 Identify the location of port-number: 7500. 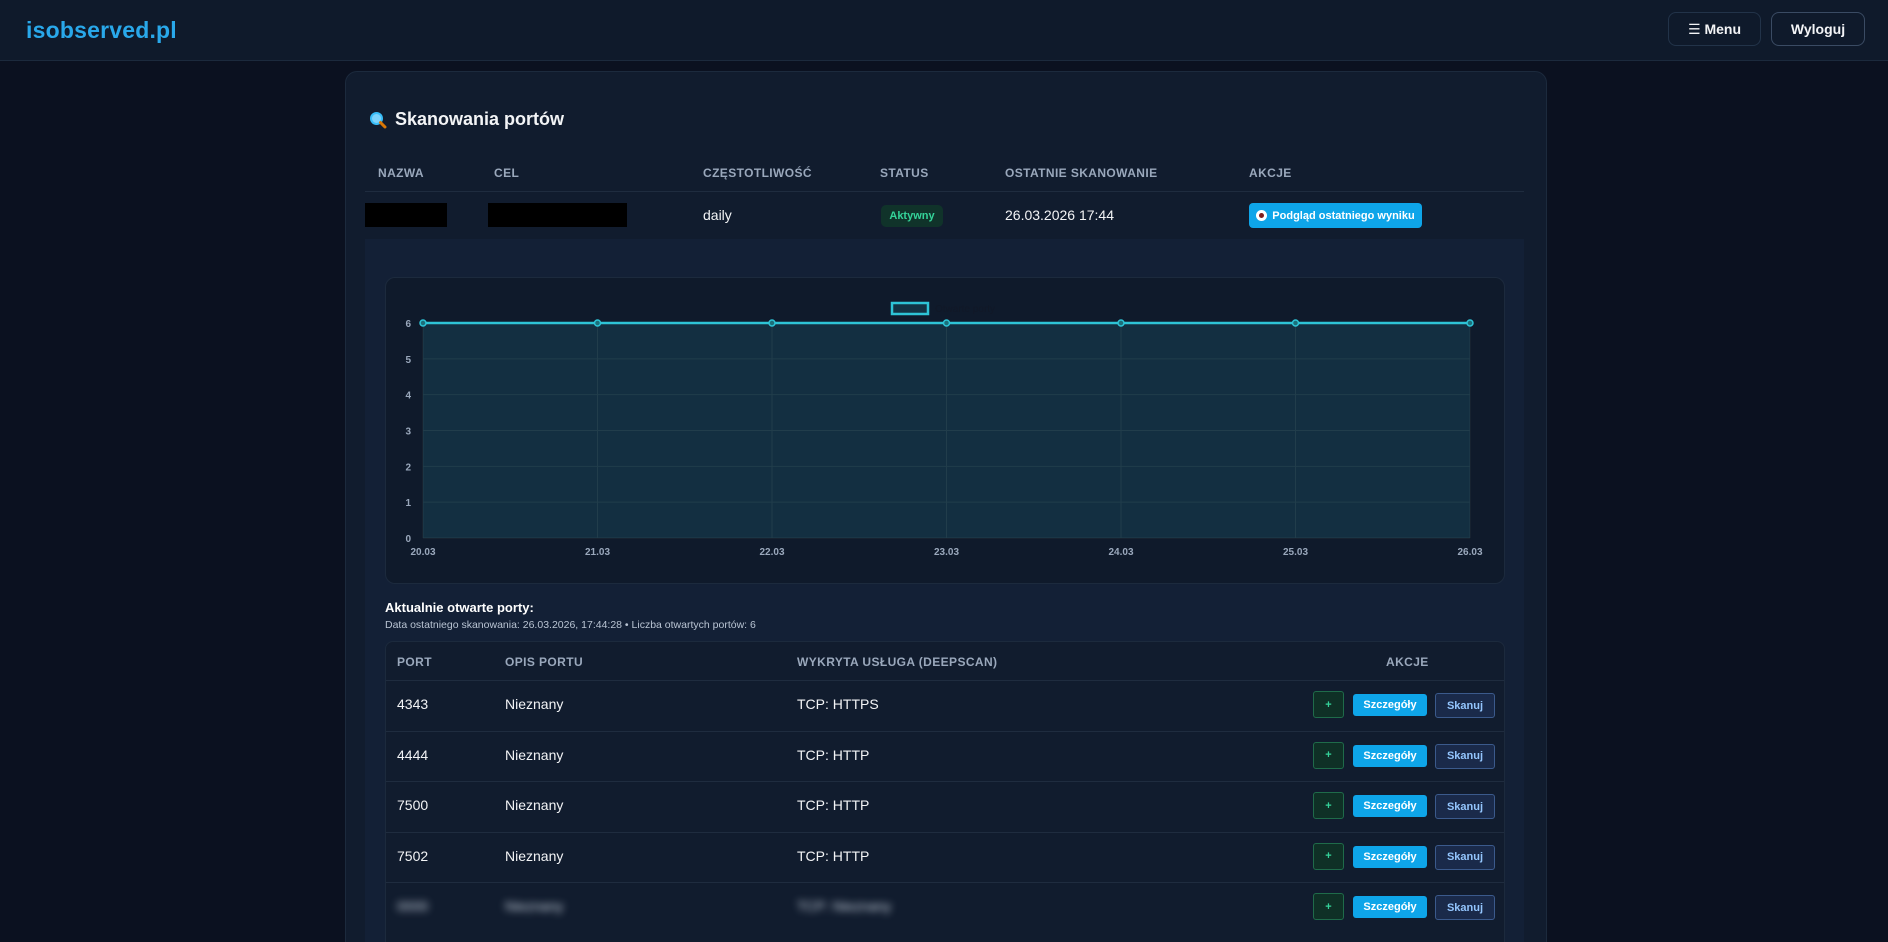
(413, 805).